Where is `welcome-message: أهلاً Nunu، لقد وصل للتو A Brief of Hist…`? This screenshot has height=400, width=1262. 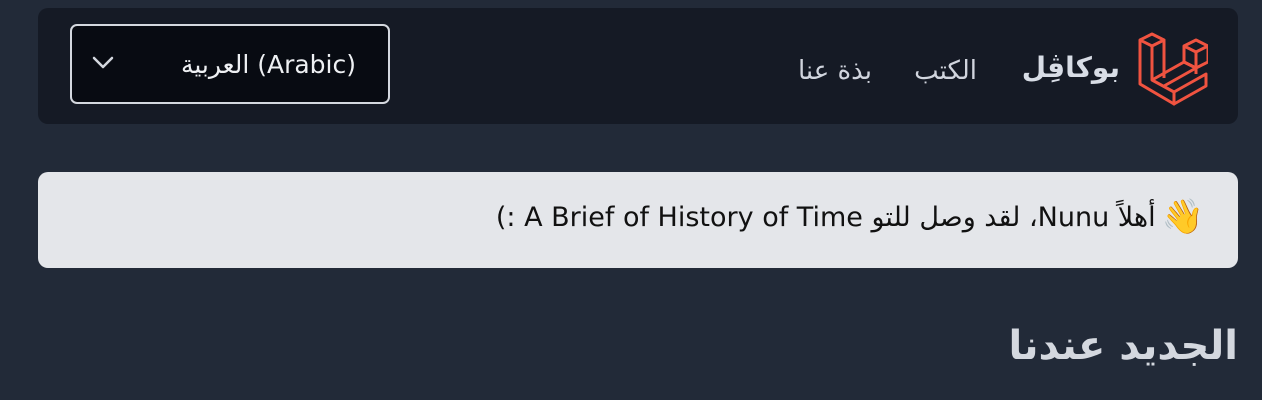
welcome-message: أهلاً Nunu، لقد وصل للتو A Brief of Hist… is located at coordinates (825, 217).